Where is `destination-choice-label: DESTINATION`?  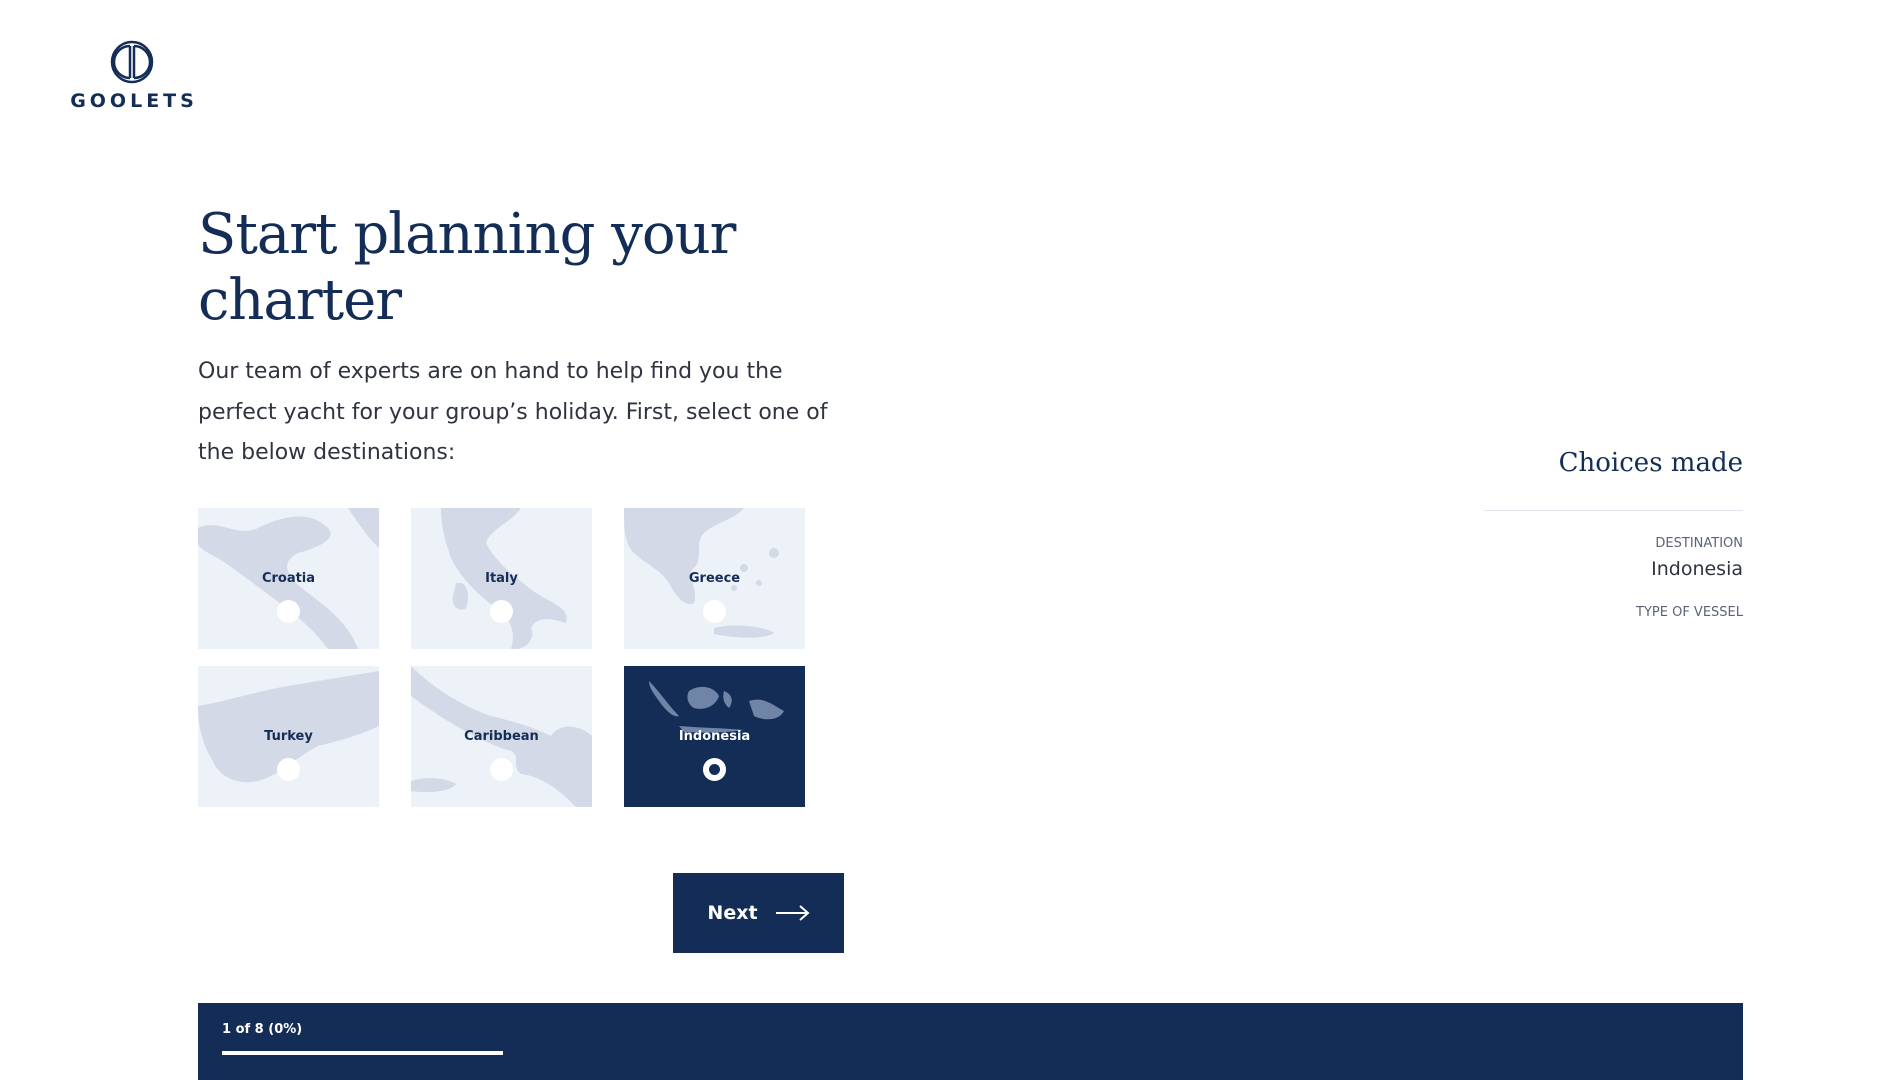
destination-choice-label: DESTINATION is located at coordinates (1699, 543).